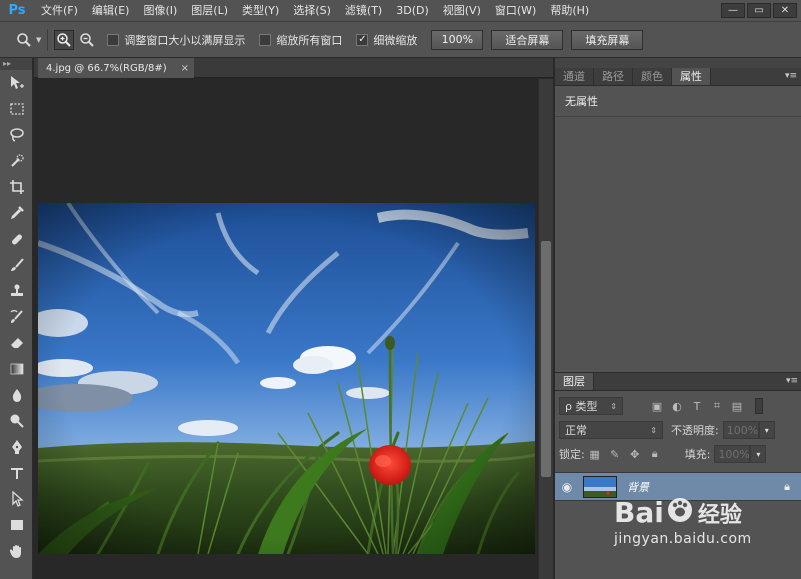 This screenshot has height=579, width=801. What do you see at coordinates (704, 531) in the screenshot?
I see `baidu-jingyan-watermark: Bai 经验 jingyan.baidu.com` at bounding box center [704, 531].